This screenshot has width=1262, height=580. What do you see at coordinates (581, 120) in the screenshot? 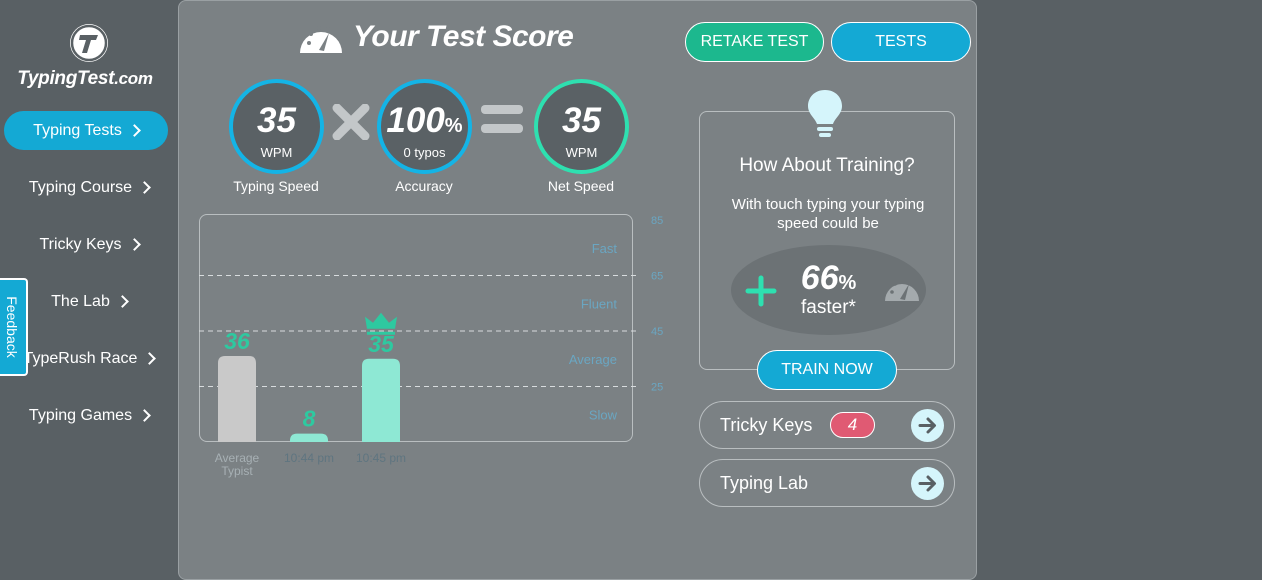
I see `net-speed-value: 35` at bounding box center [581, 120].